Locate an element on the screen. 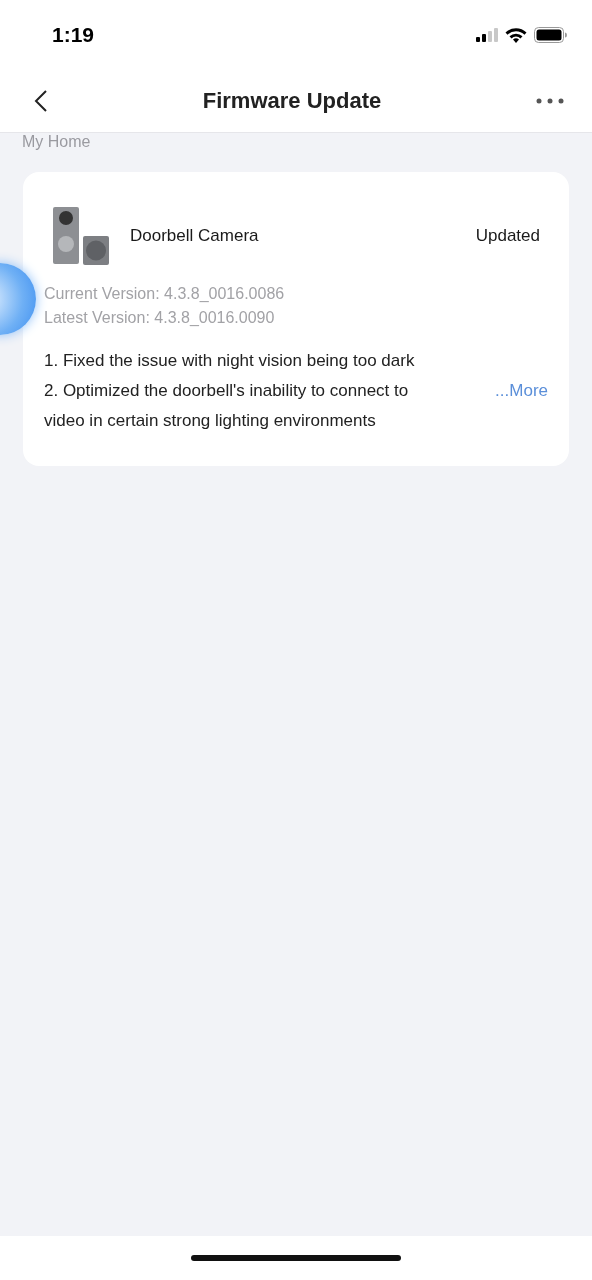 This screenshot has width=592, height=1280. back-icon is located at coordinates (41, 101).